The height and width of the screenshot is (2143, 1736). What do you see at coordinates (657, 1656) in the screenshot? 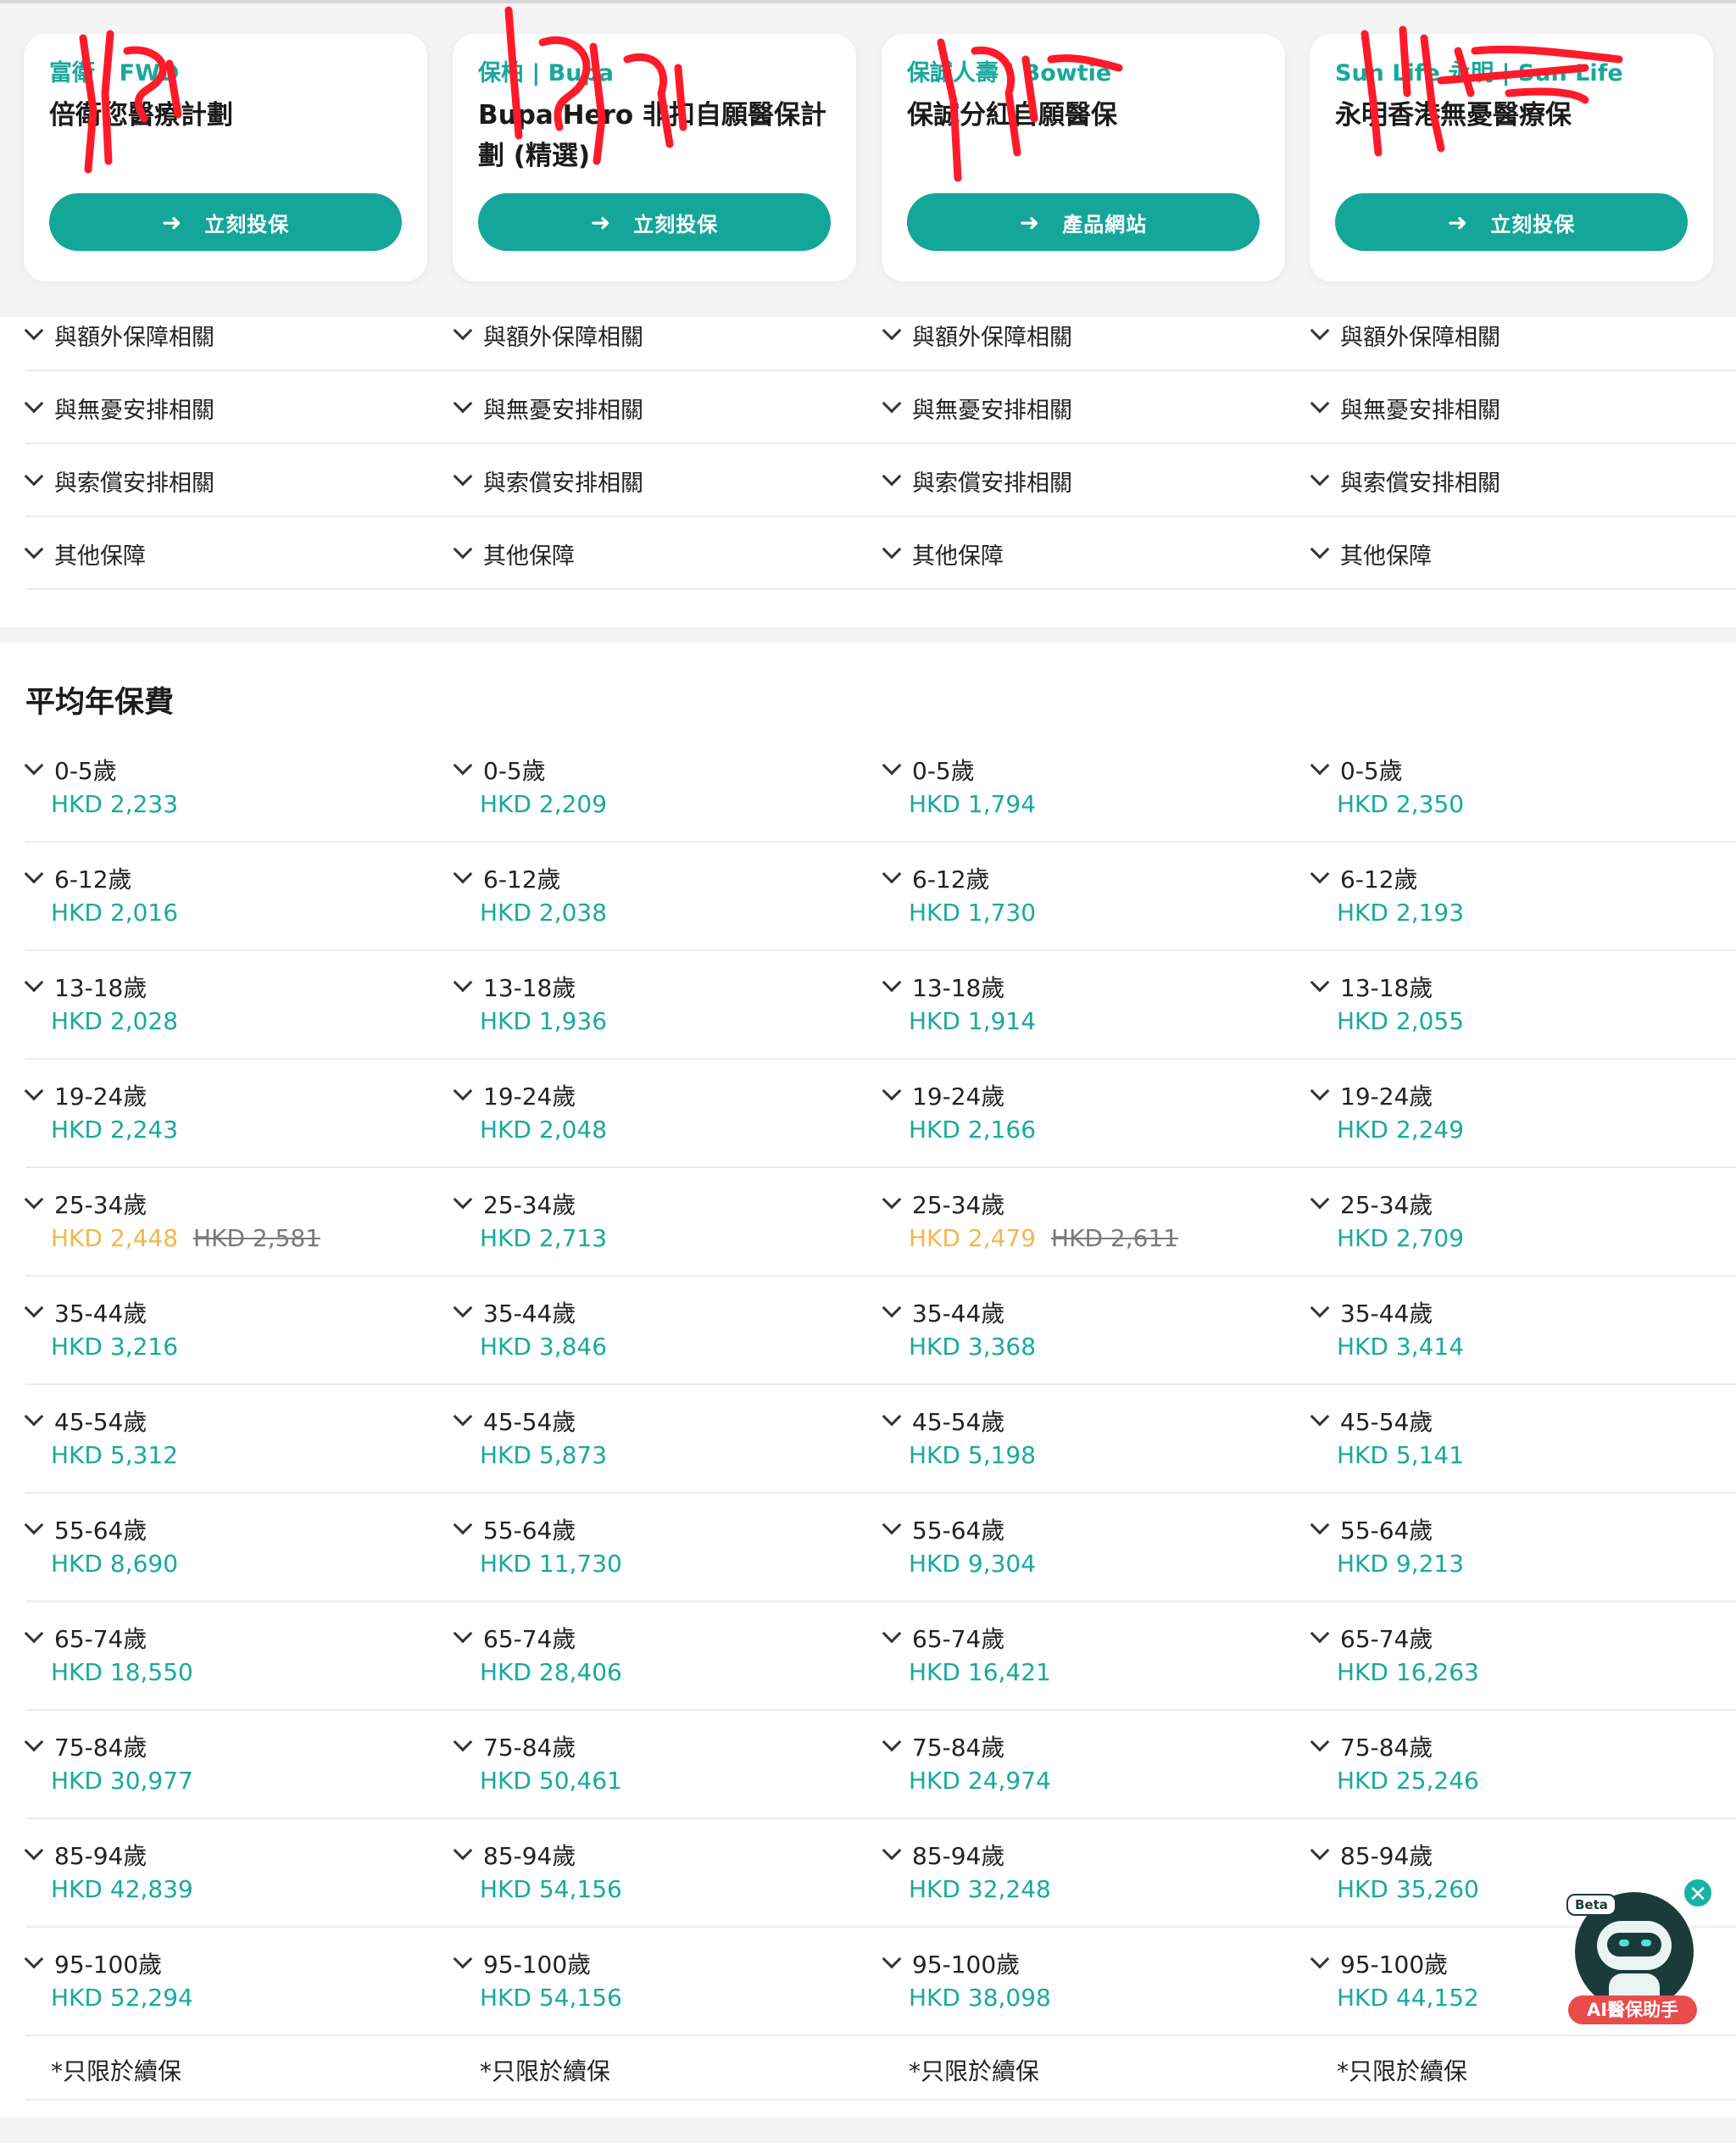
I see `premium-cell: 65-74歲 HKD 28,406` at bounding box center [657, 1656].